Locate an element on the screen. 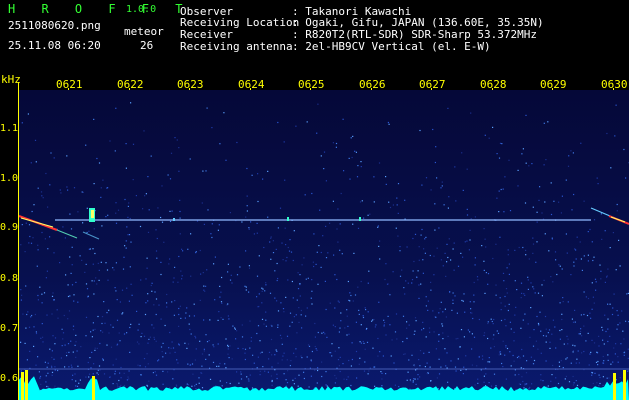 The image size is (629, 400). app-name: H R O F F T is located at coordinates (100, 9).